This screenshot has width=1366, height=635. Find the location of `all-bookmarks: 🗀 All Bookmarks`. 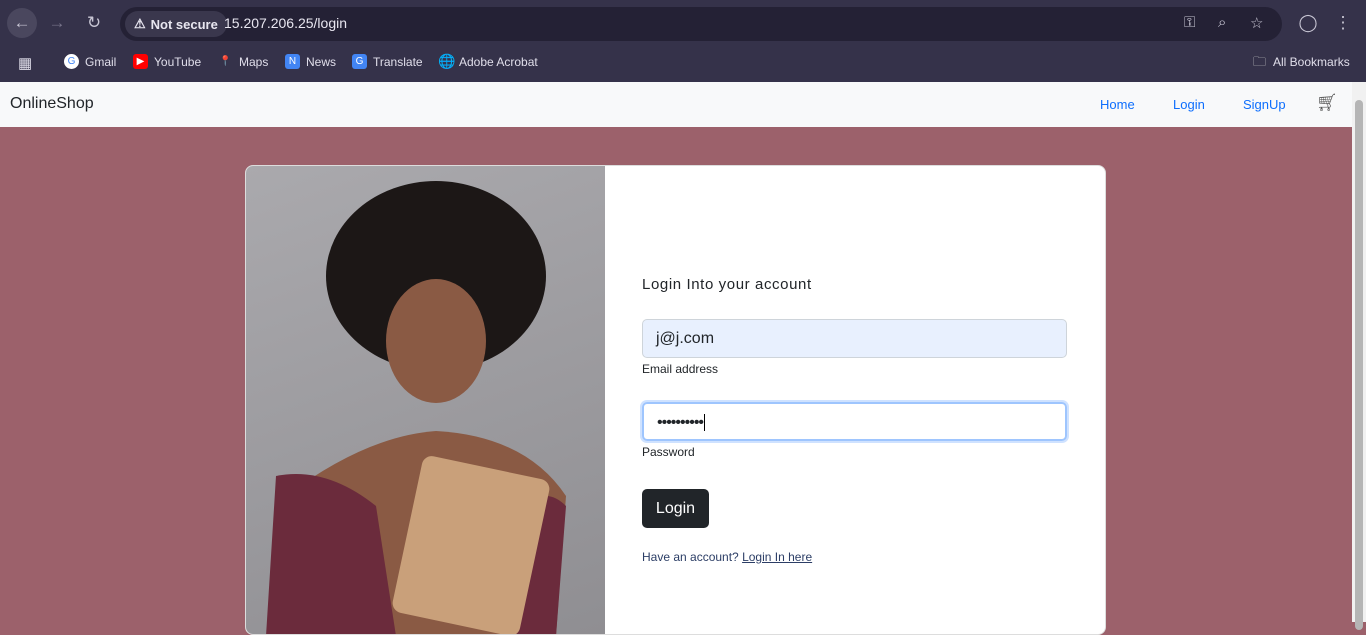

all-bookmarks: 🗀 All Bookmarks is located at coordinates (1301, 61).